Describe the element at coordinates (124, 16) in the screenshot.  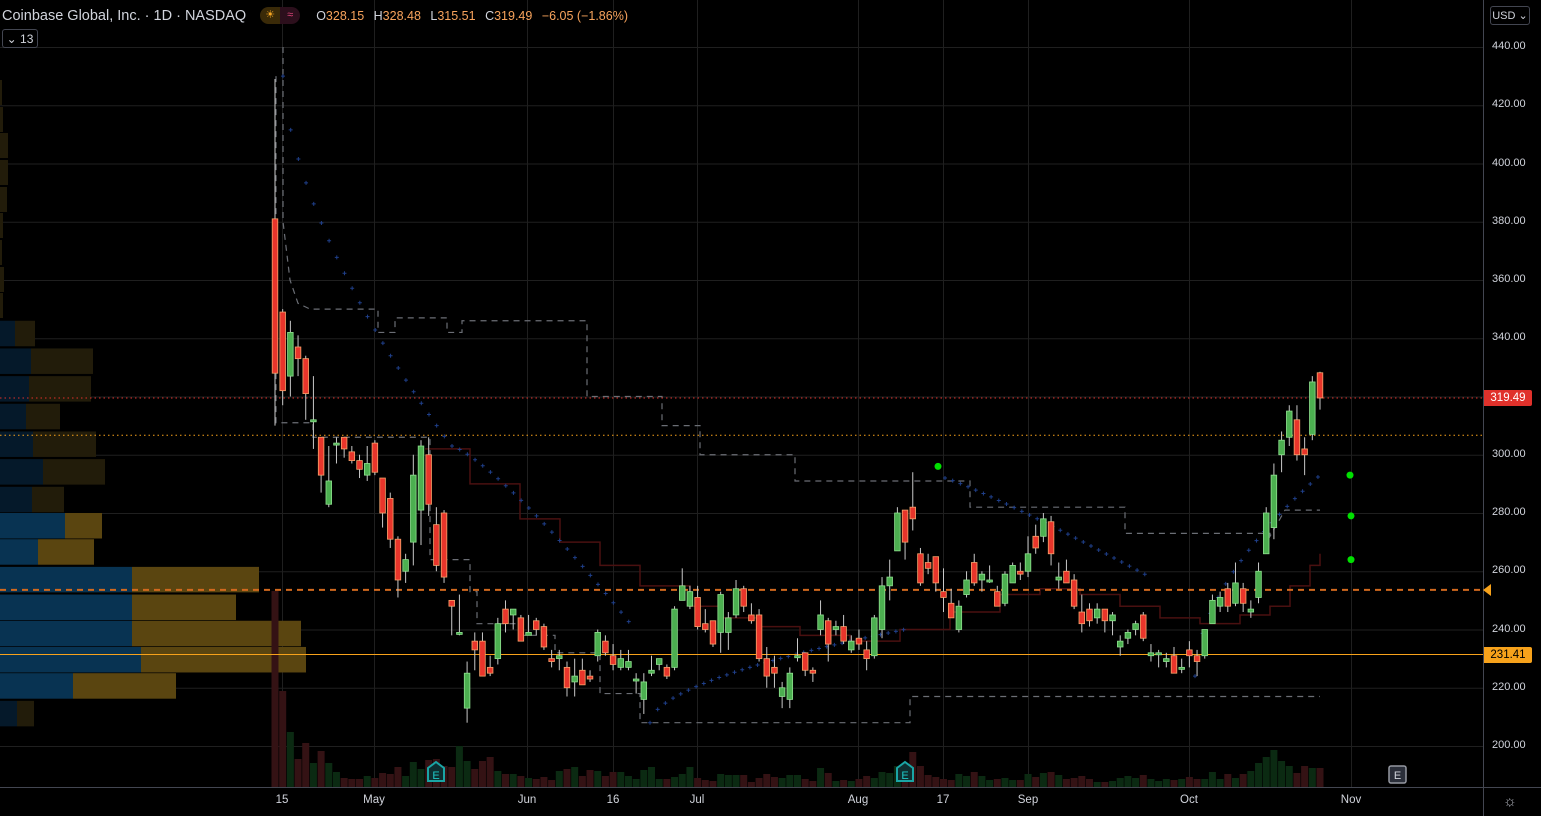
I see `symbol-title: Coinbase Global, Inc. · 1D · NASDAQ` at that location.